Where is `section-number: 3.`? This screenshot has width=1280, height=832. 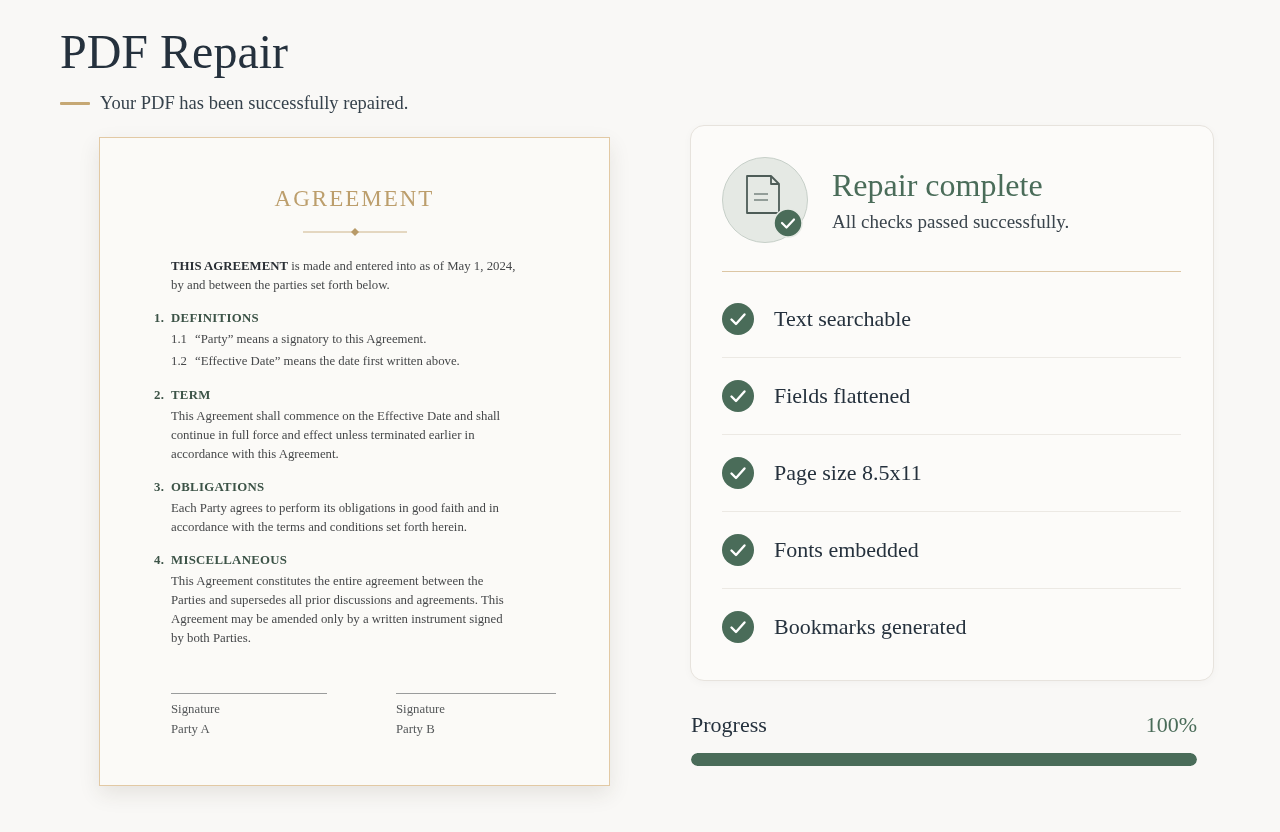 section-number: 3. is located at coordinates (160, 487).